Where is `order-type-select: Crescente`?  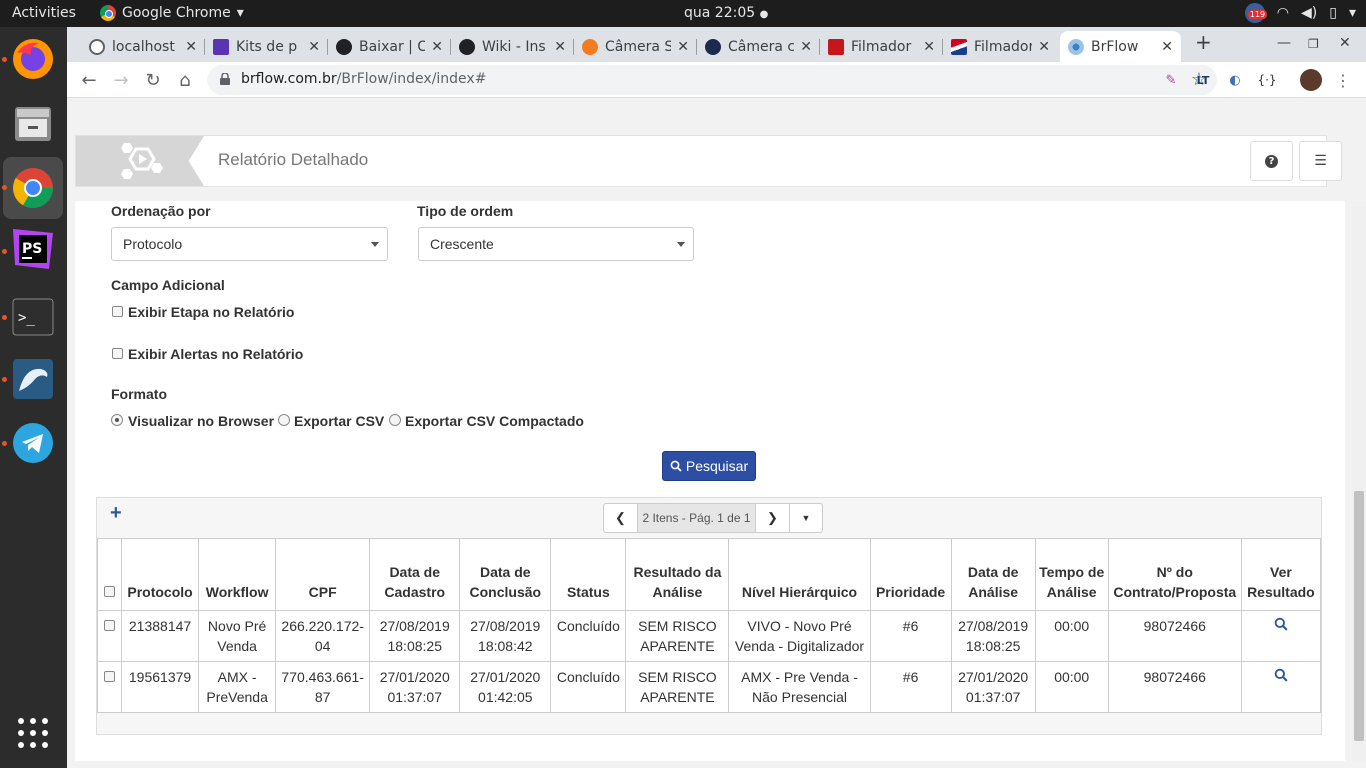
order-type-select: Crescente is located at coordinates (556, 244).